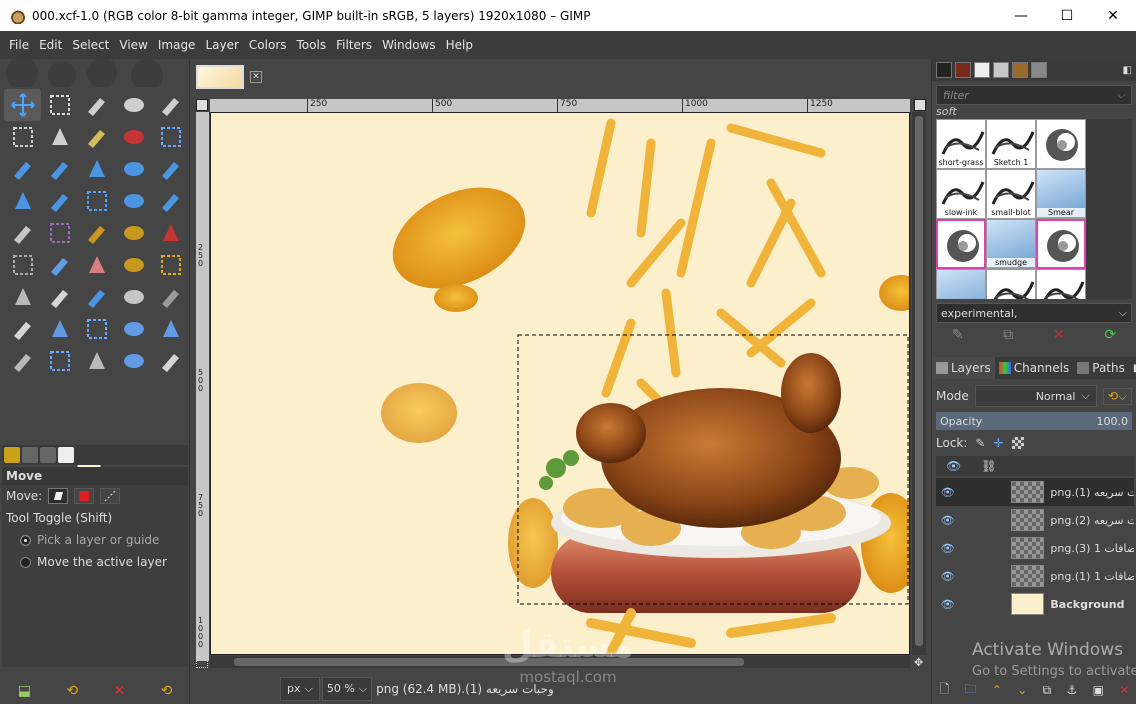  What do you see at coordinates (1113, 15) in the screenshot?
I see `close-button: ✕` at bounding box center [1113, 15].